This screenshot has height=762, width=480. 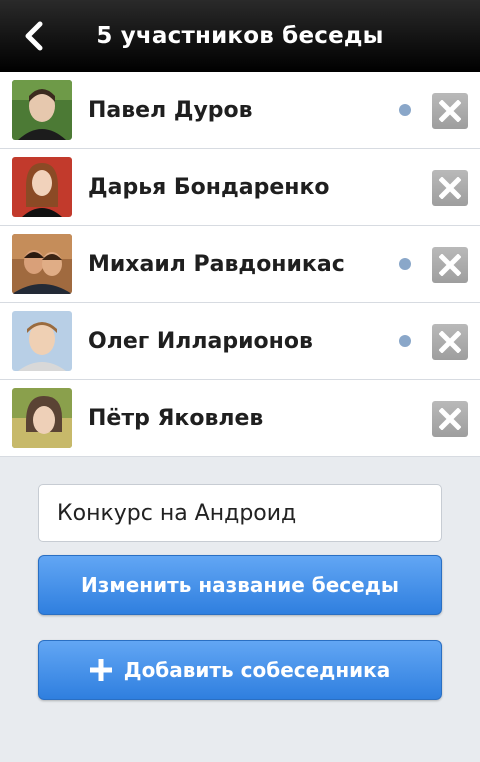 I want to click on participant-name: Михаил Равдоникас, so click(x=216, y=264).